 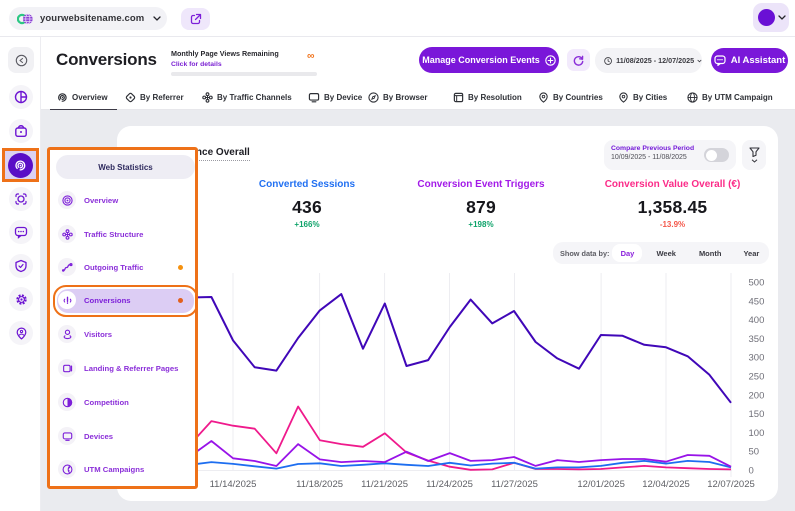 I want to click on svg-text: 11/24/2025, so click(x=449, y=484).